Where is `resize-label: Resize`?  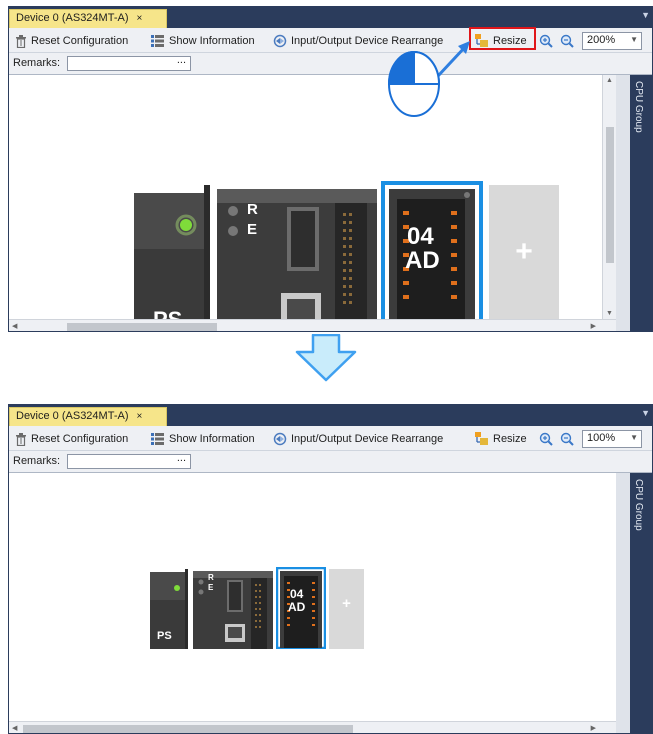
resize-label: Resize is located at coordinates (510, 439).